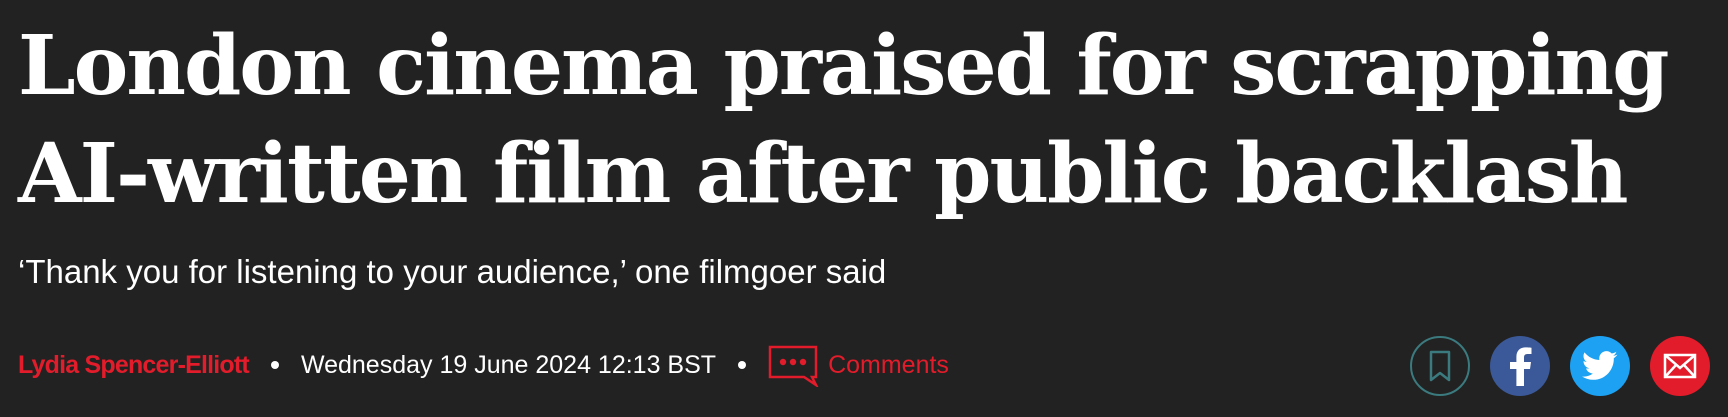 The height and width of the screenshot is (417, 1728). I want to click on twitter-share-button, so click(1600, 366).